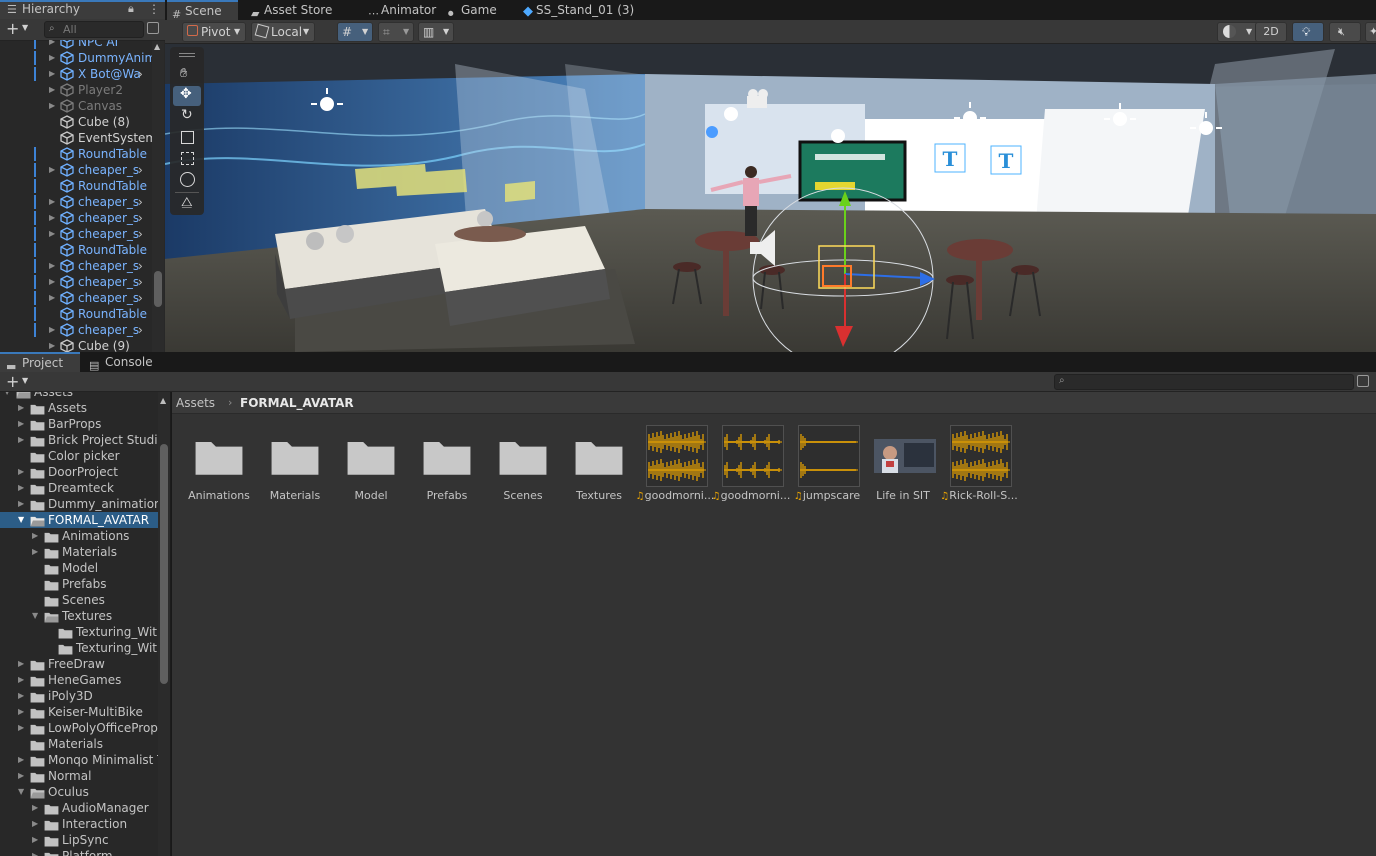 This screenshot has width=1376, height=856. Describe the element at coordinates (79, 488) in the screenshot. I see `folder-tree-item: ▶ Dreamteck` at that location.